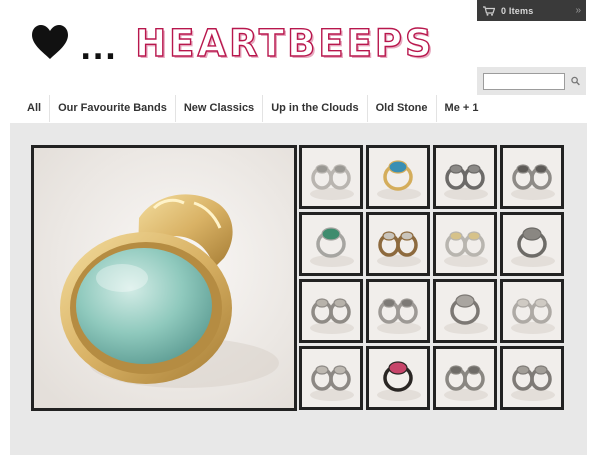 The height and width of the screenshot is (464, 599). I want to click on search-input, so click(524, 81).